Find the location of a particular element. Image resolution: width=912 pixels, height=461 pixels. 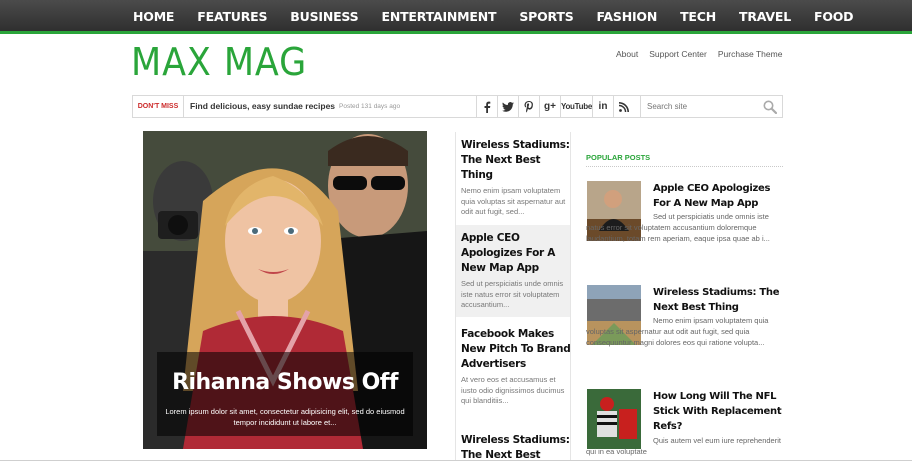

popular-posts-heading: POPULAR POSTS is located at coordinates (618, 157).